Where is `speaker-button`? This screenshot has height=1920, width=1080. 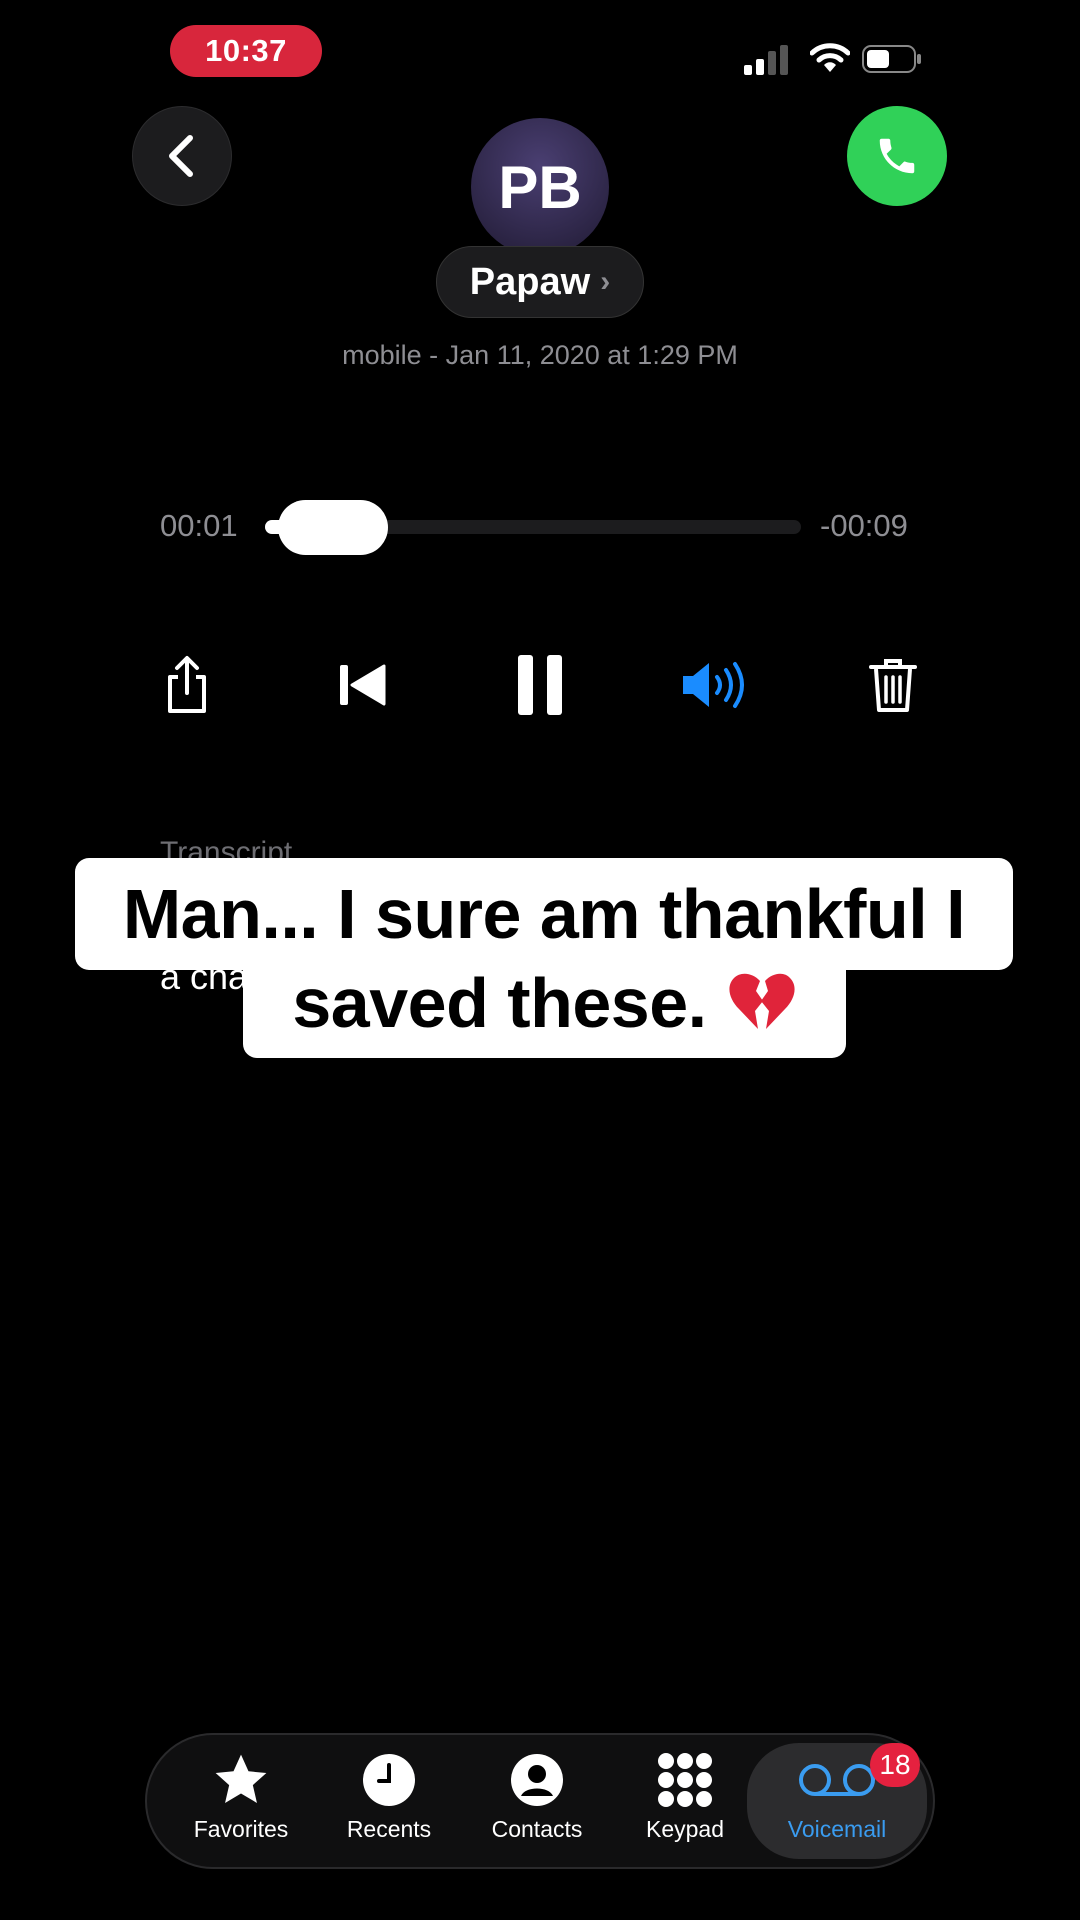
speaker-button is located at coordinates (716, 685).